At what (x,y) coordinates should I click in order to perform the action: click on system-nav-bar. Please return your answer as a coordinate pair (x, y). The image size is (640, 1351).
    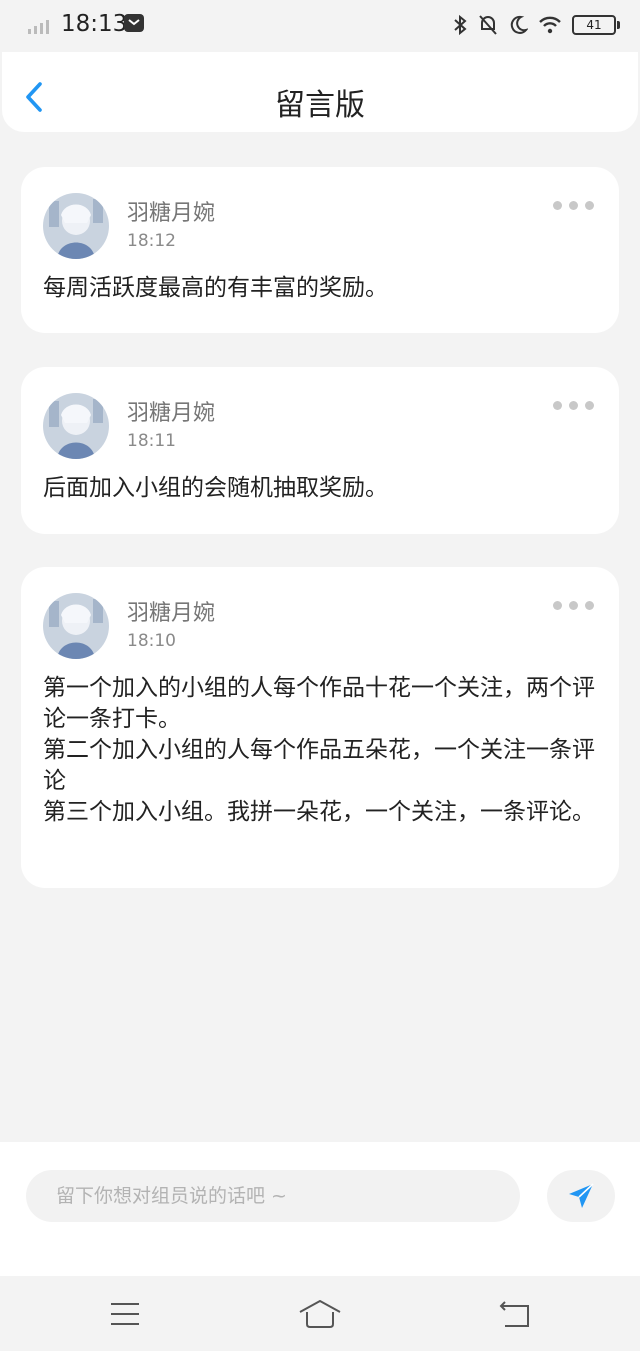
    Looking at the image, I should click on (320, 1313).